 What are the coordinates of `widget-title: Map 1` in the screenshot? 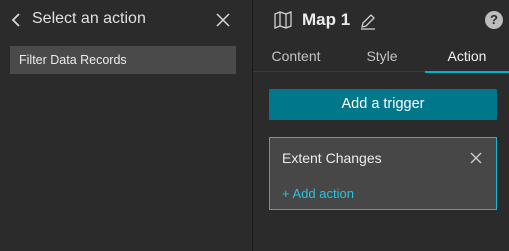 It's located at (326, 19).